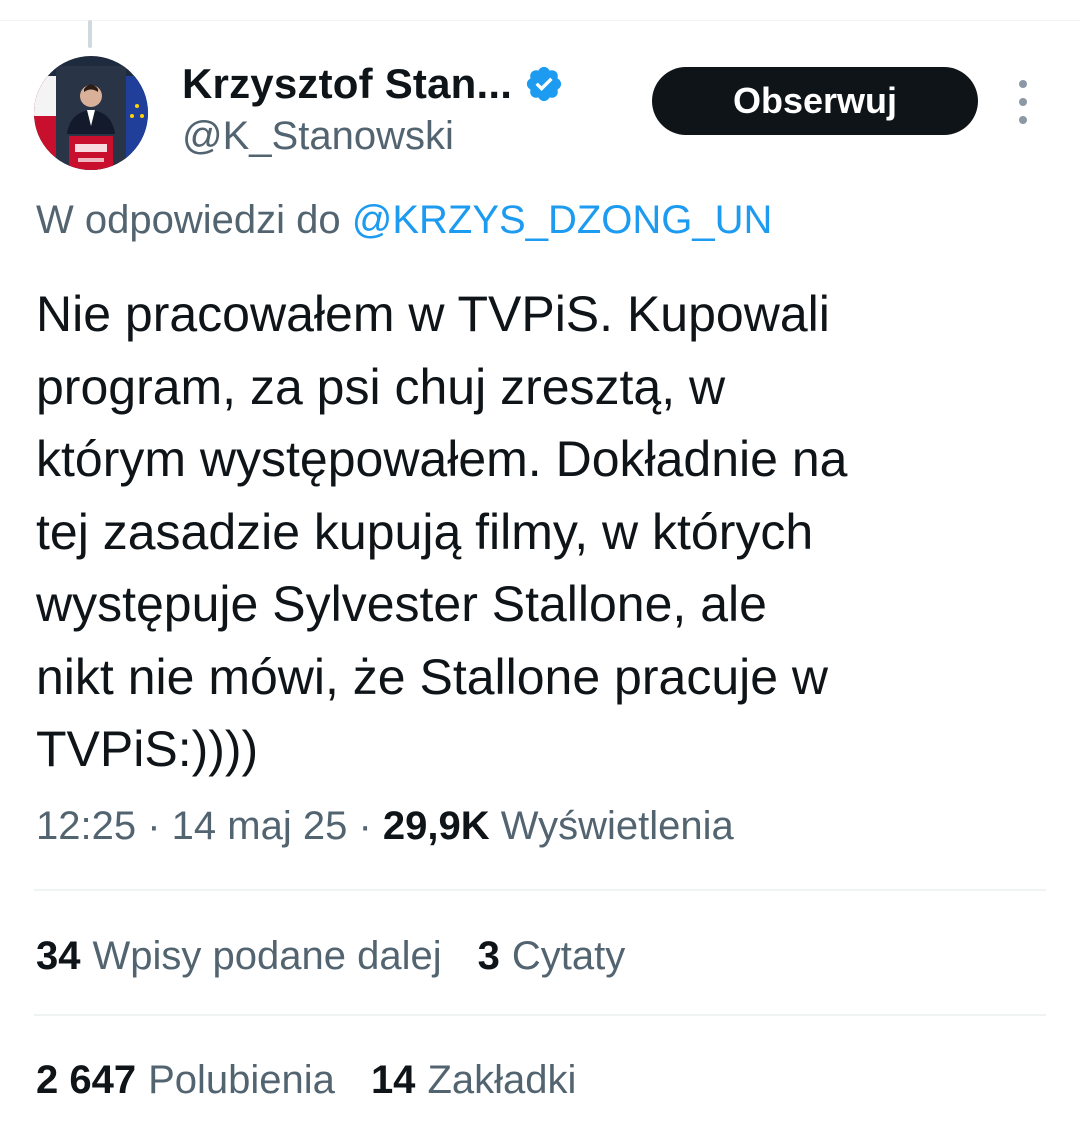 Image resolution: width=1080 pixels, height=1132 pixels. What do you see at coordinates (267, 956) in the screenshot?
I see `reposts-label: Wpisy podane dalej` at bounding box center [267, 956].